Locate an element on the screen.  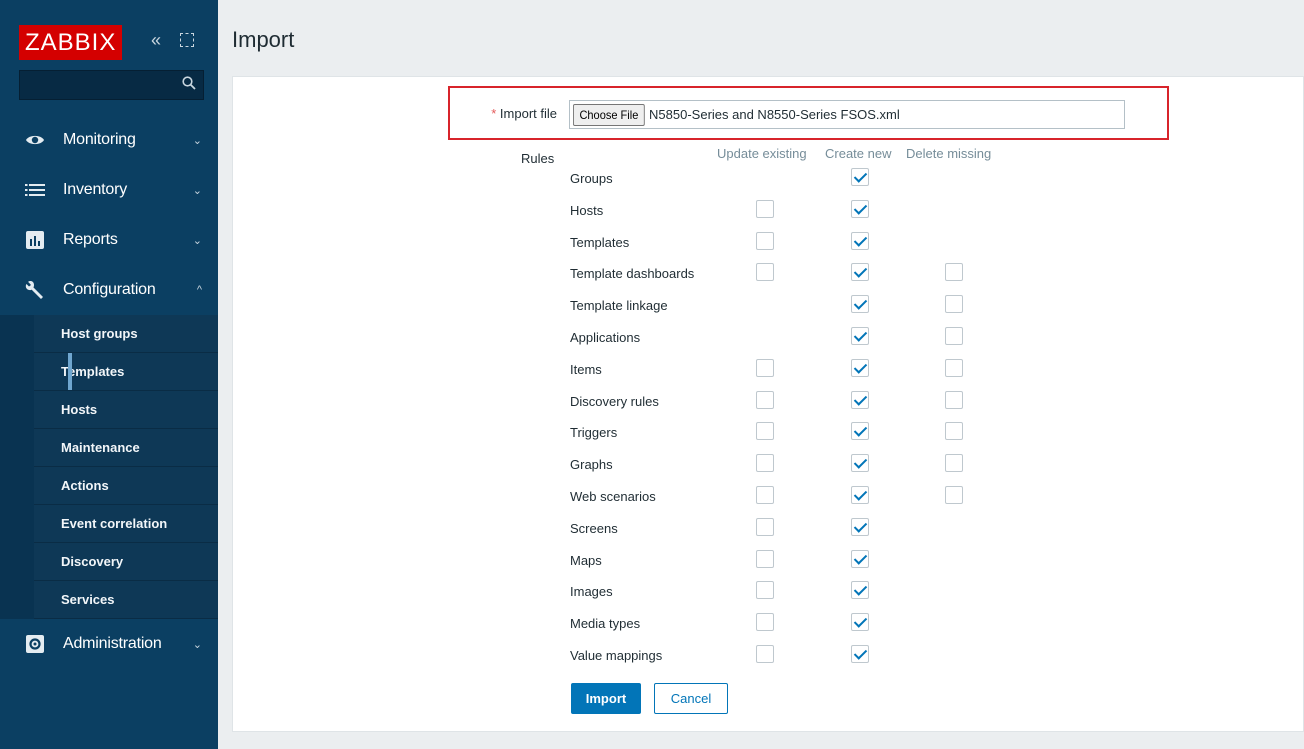
rule-row: Templates is located at coordinates (820, 243).